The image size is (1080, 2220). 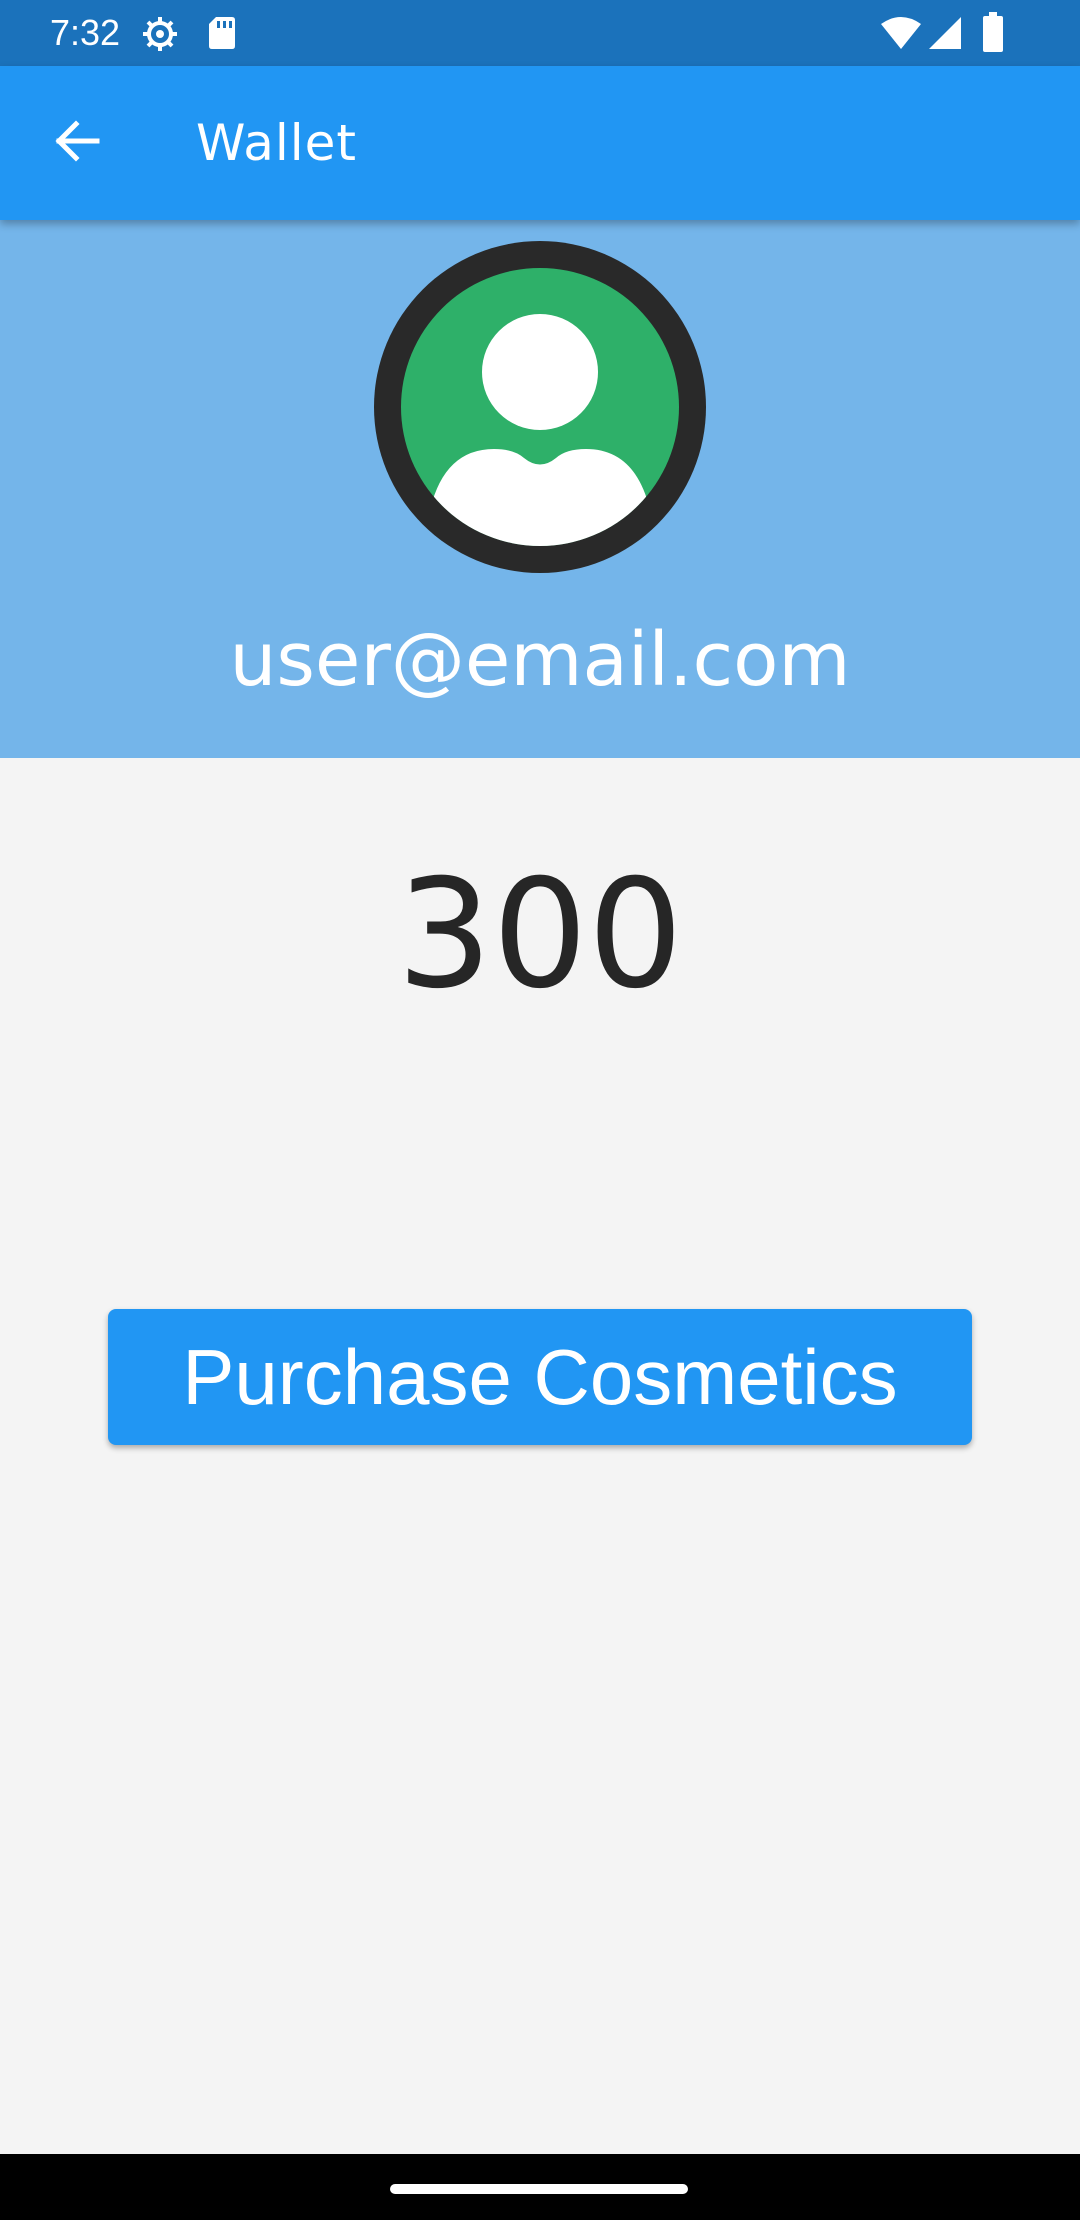 I want to click on user-email: user@email.com, so click(x=540, y=660).